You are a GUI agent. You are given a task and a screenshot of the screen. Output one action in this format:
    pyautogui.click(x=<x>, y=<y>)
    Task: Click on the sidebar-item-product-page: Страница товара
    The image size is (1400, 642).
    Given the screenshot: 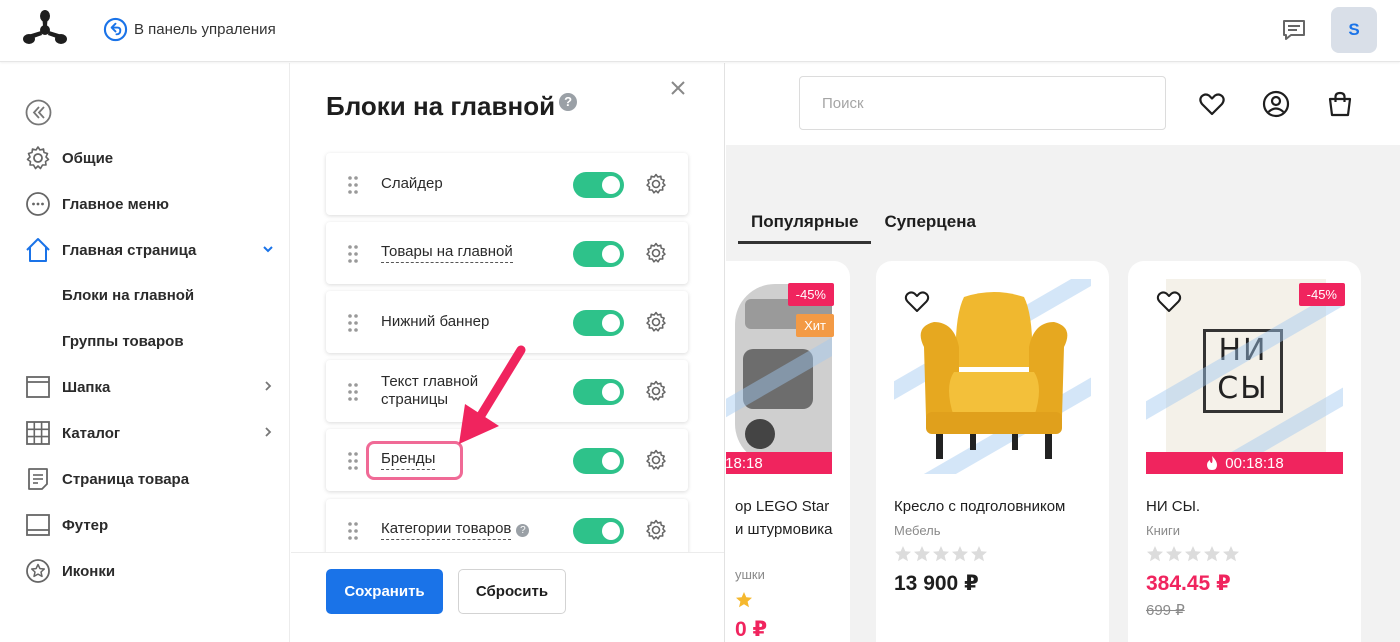 What is the action you would take?
    pyautogui.click(x=152, y=479)
    